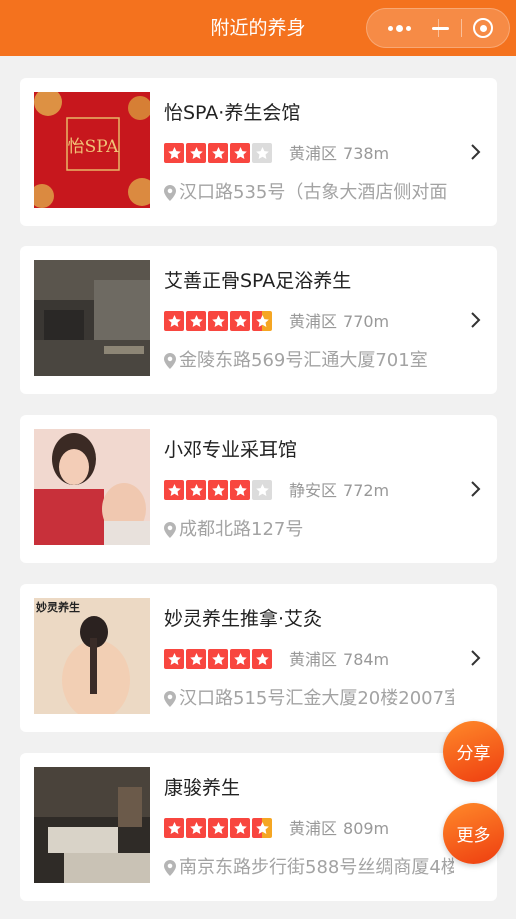 The image size is (516, 919). What do you see at coordinates (339, 829) in the screenshot?
I see `shop-meta: 黄浦区 809m` at bounding box center [339, 829].